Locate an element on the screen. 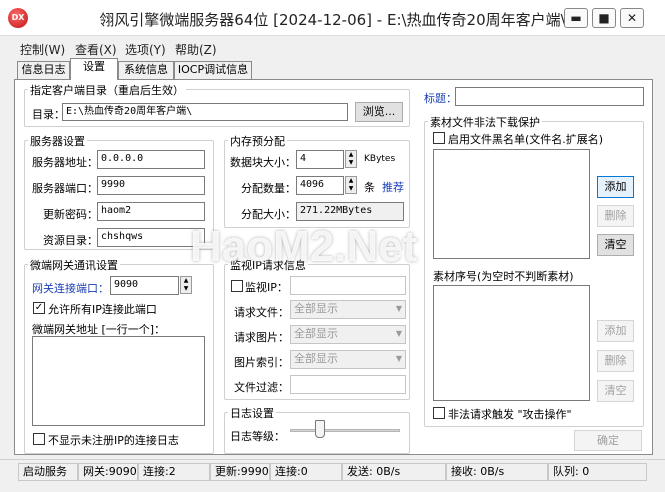 Image resolution: width=665 pixels, height=492 pixels. gateway-port-input: 9090 is located at coordinates (144, 285).